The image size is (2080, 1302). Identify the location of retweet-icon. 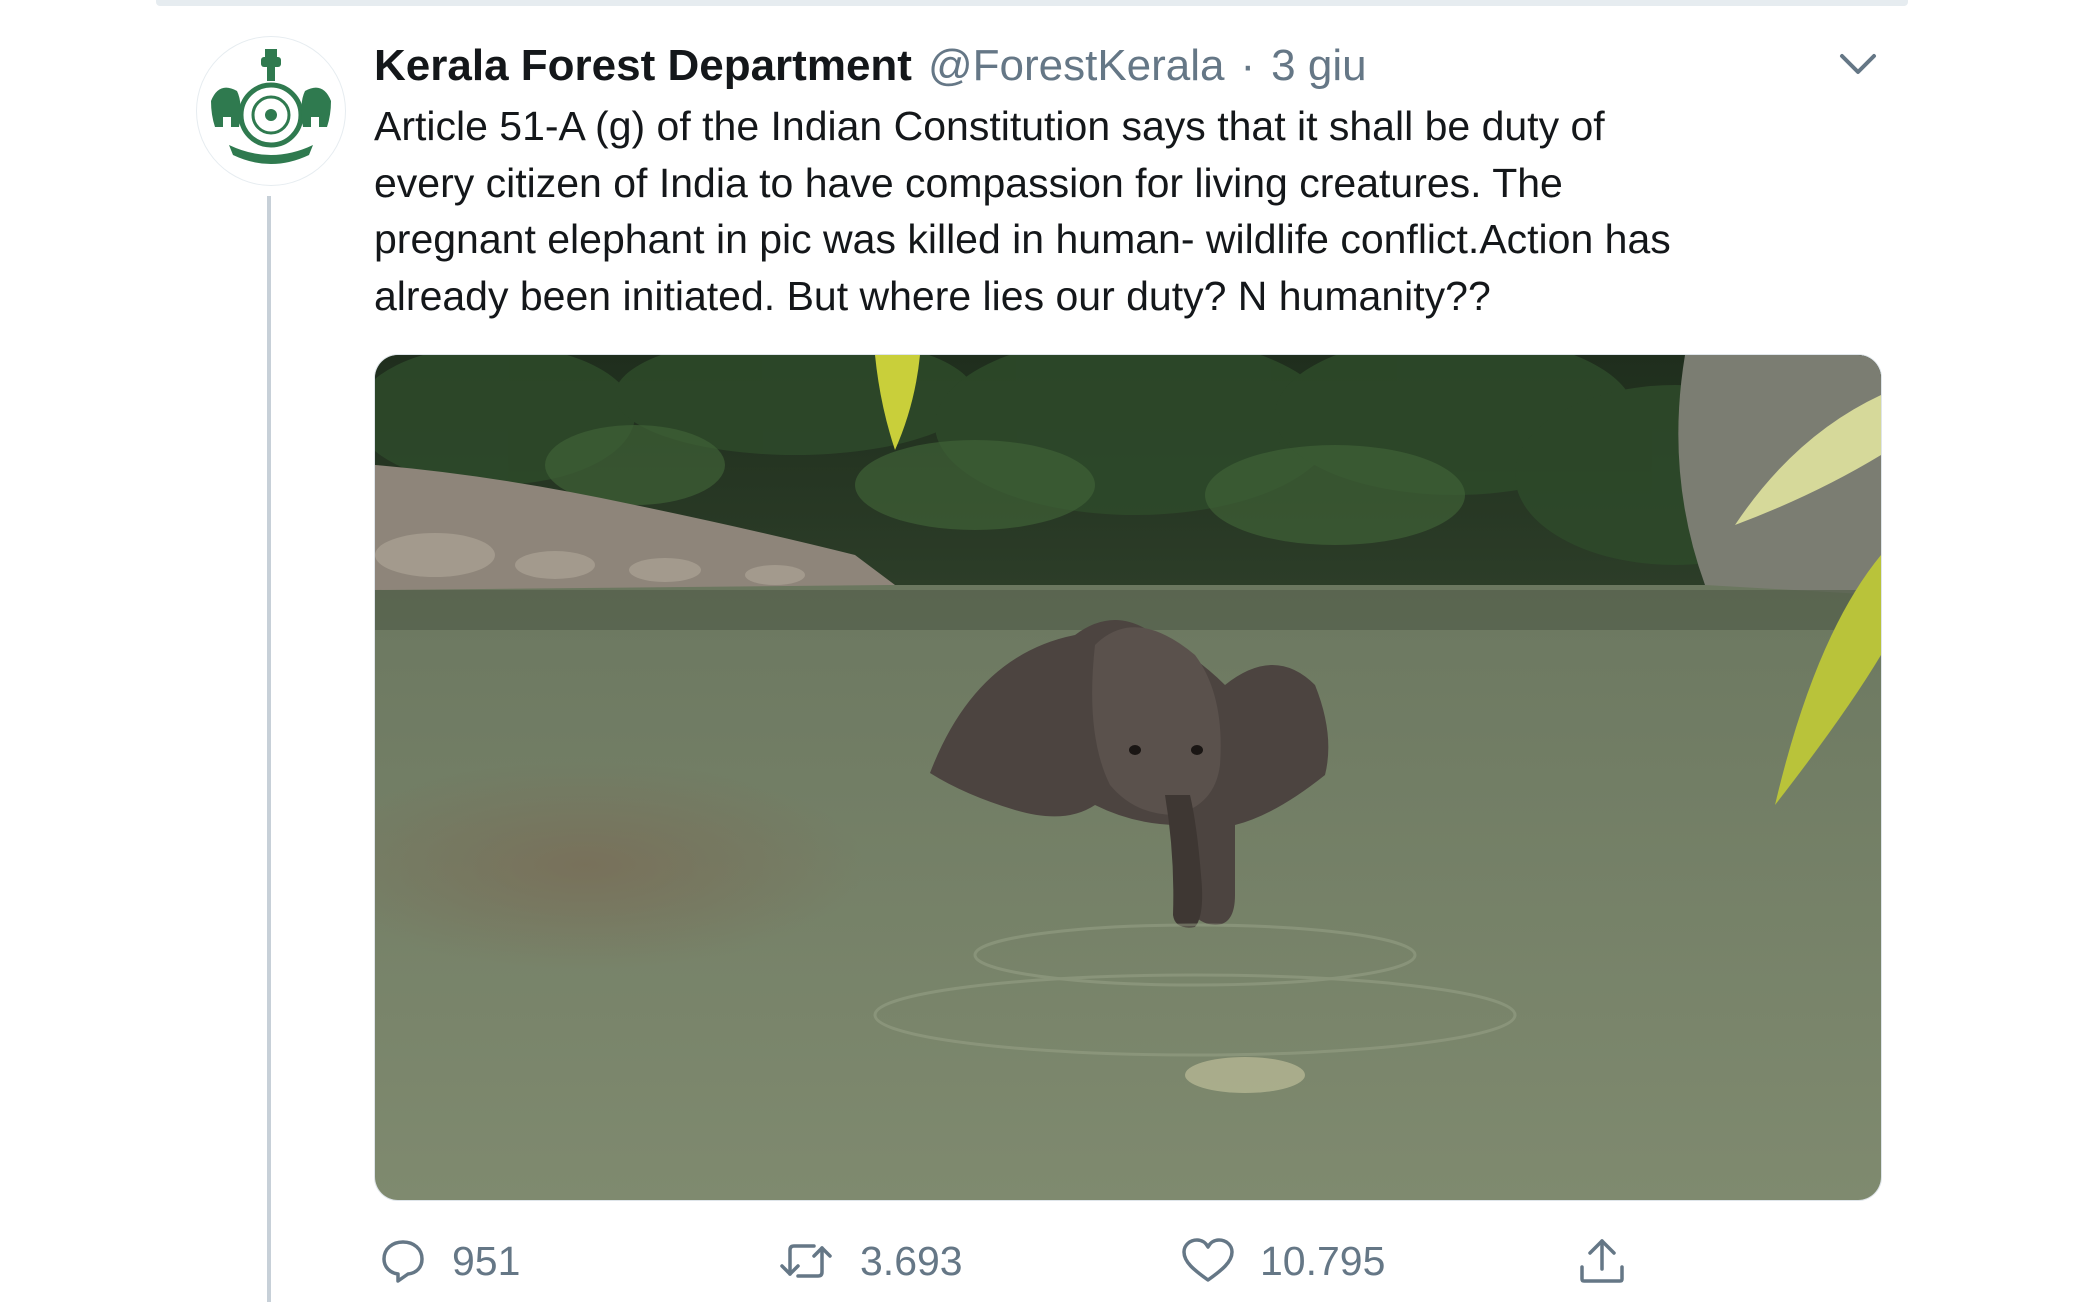
(806, 1261).